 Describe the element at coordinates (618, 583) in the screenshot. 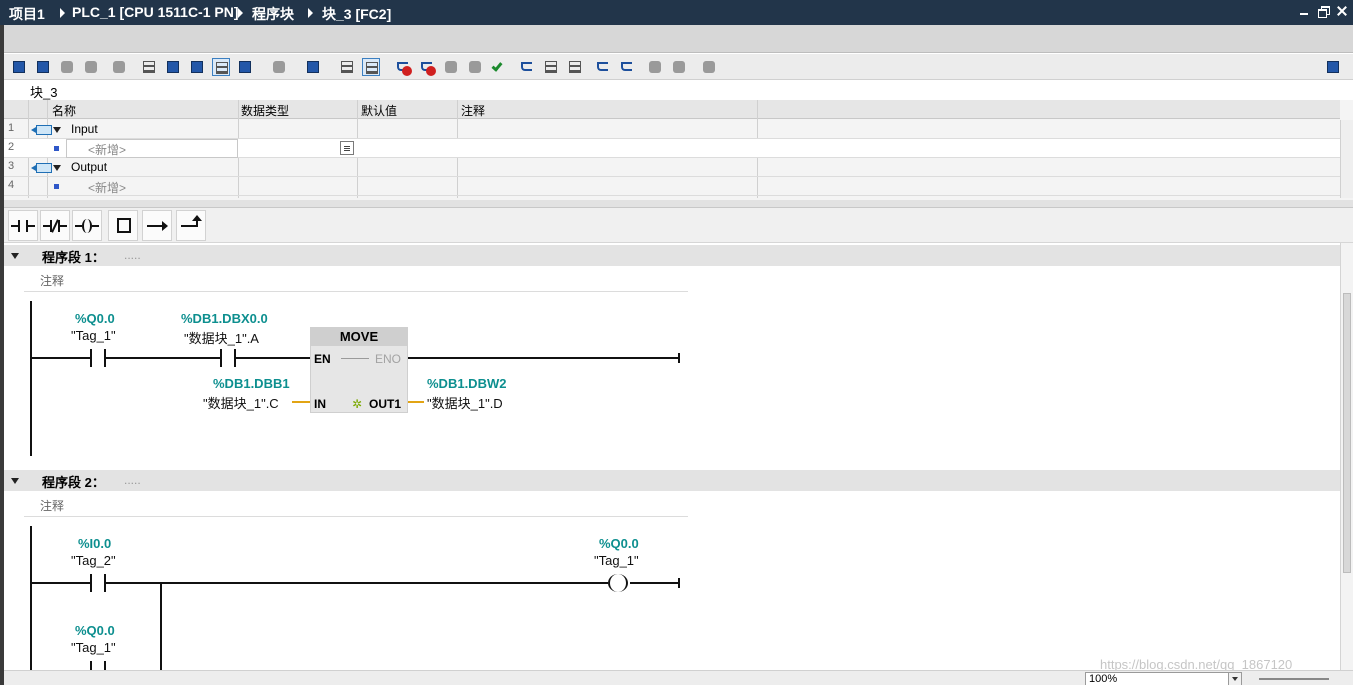

I see `output-coil` at that location.